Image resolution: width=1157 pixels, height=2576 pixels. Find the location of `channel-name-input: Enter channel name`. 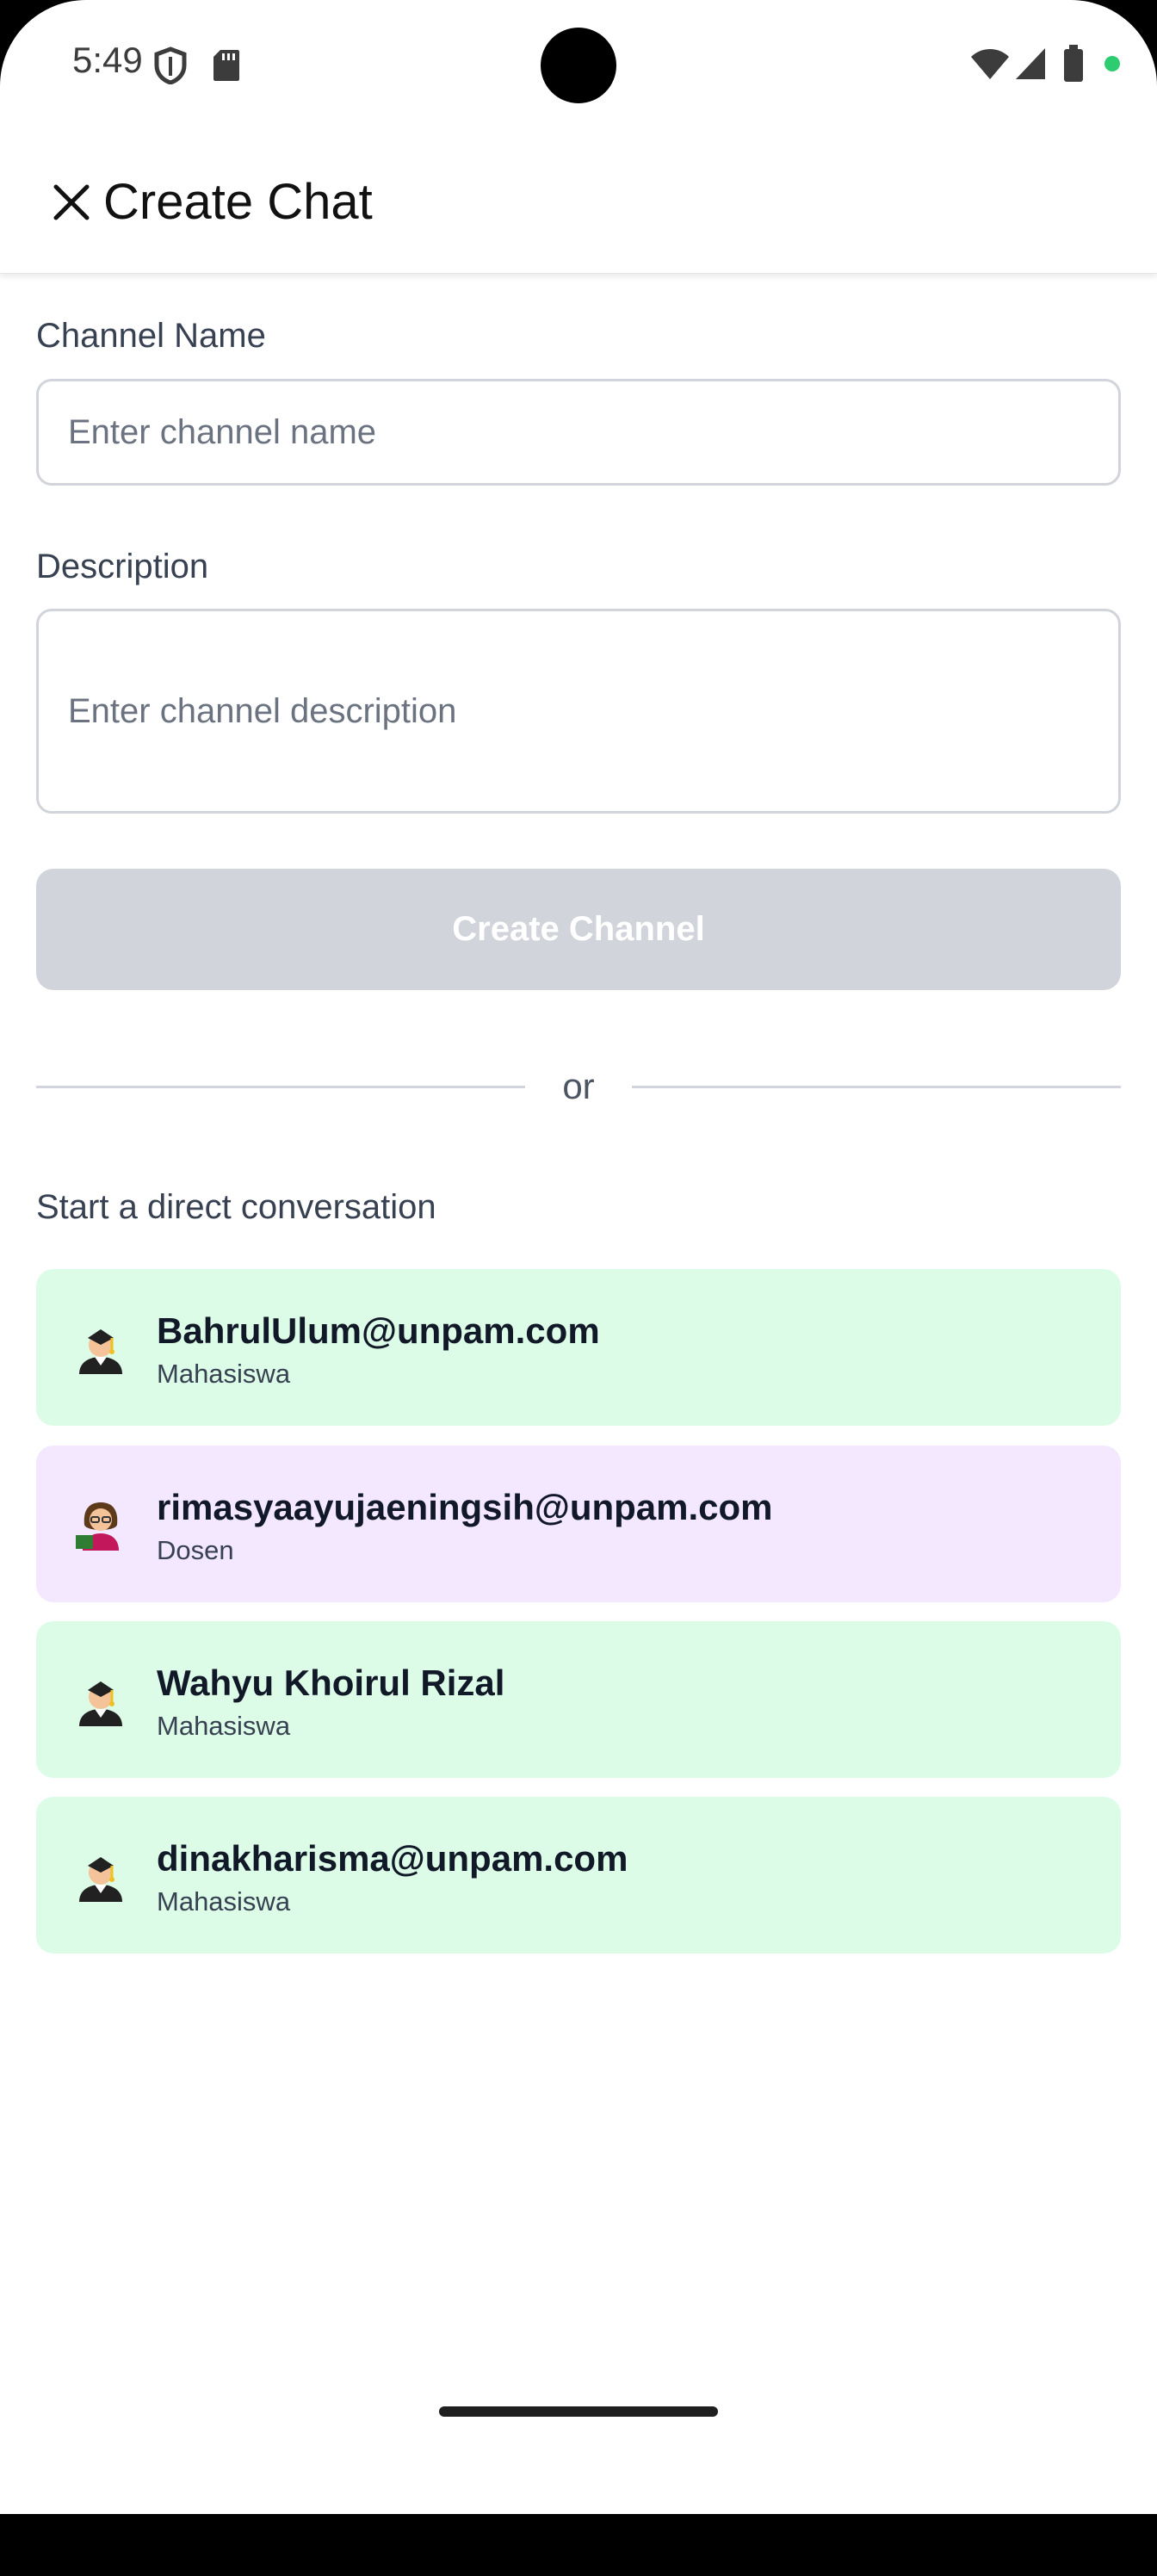

channel-name-input: Enter channel name is located at coordinates (579, 433).